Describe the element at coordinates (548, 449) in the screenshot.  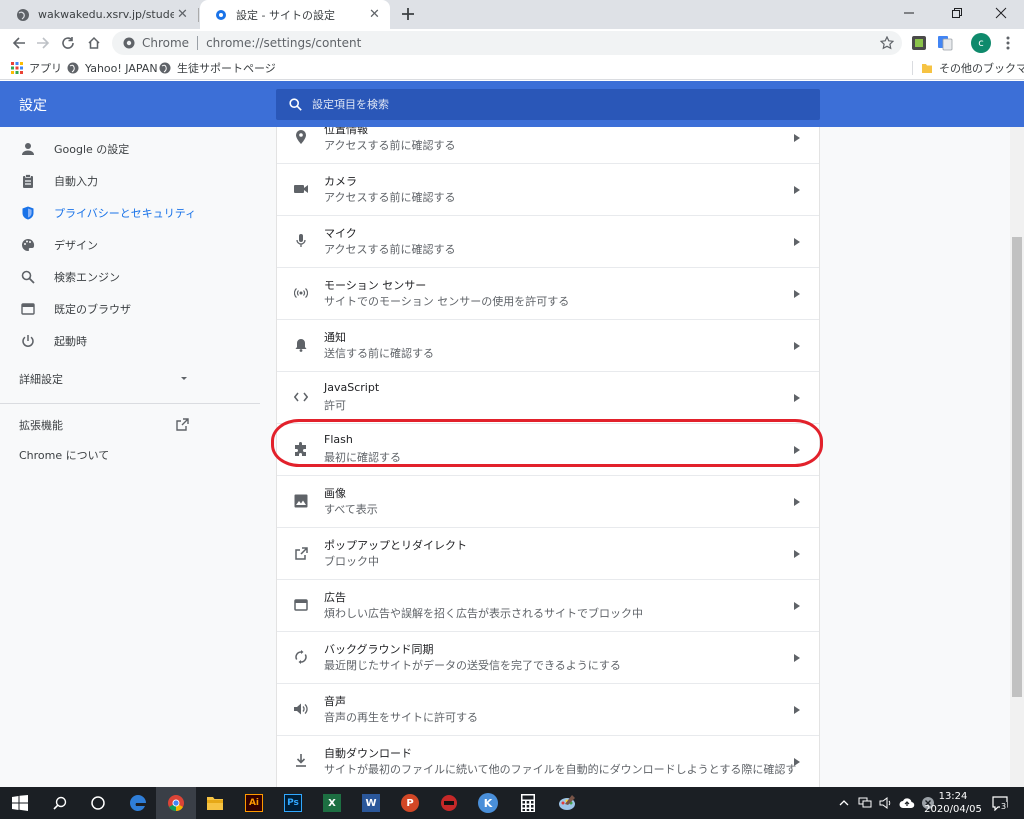
I see `setting-row-flash: Flash 最初に確認する` at that location.